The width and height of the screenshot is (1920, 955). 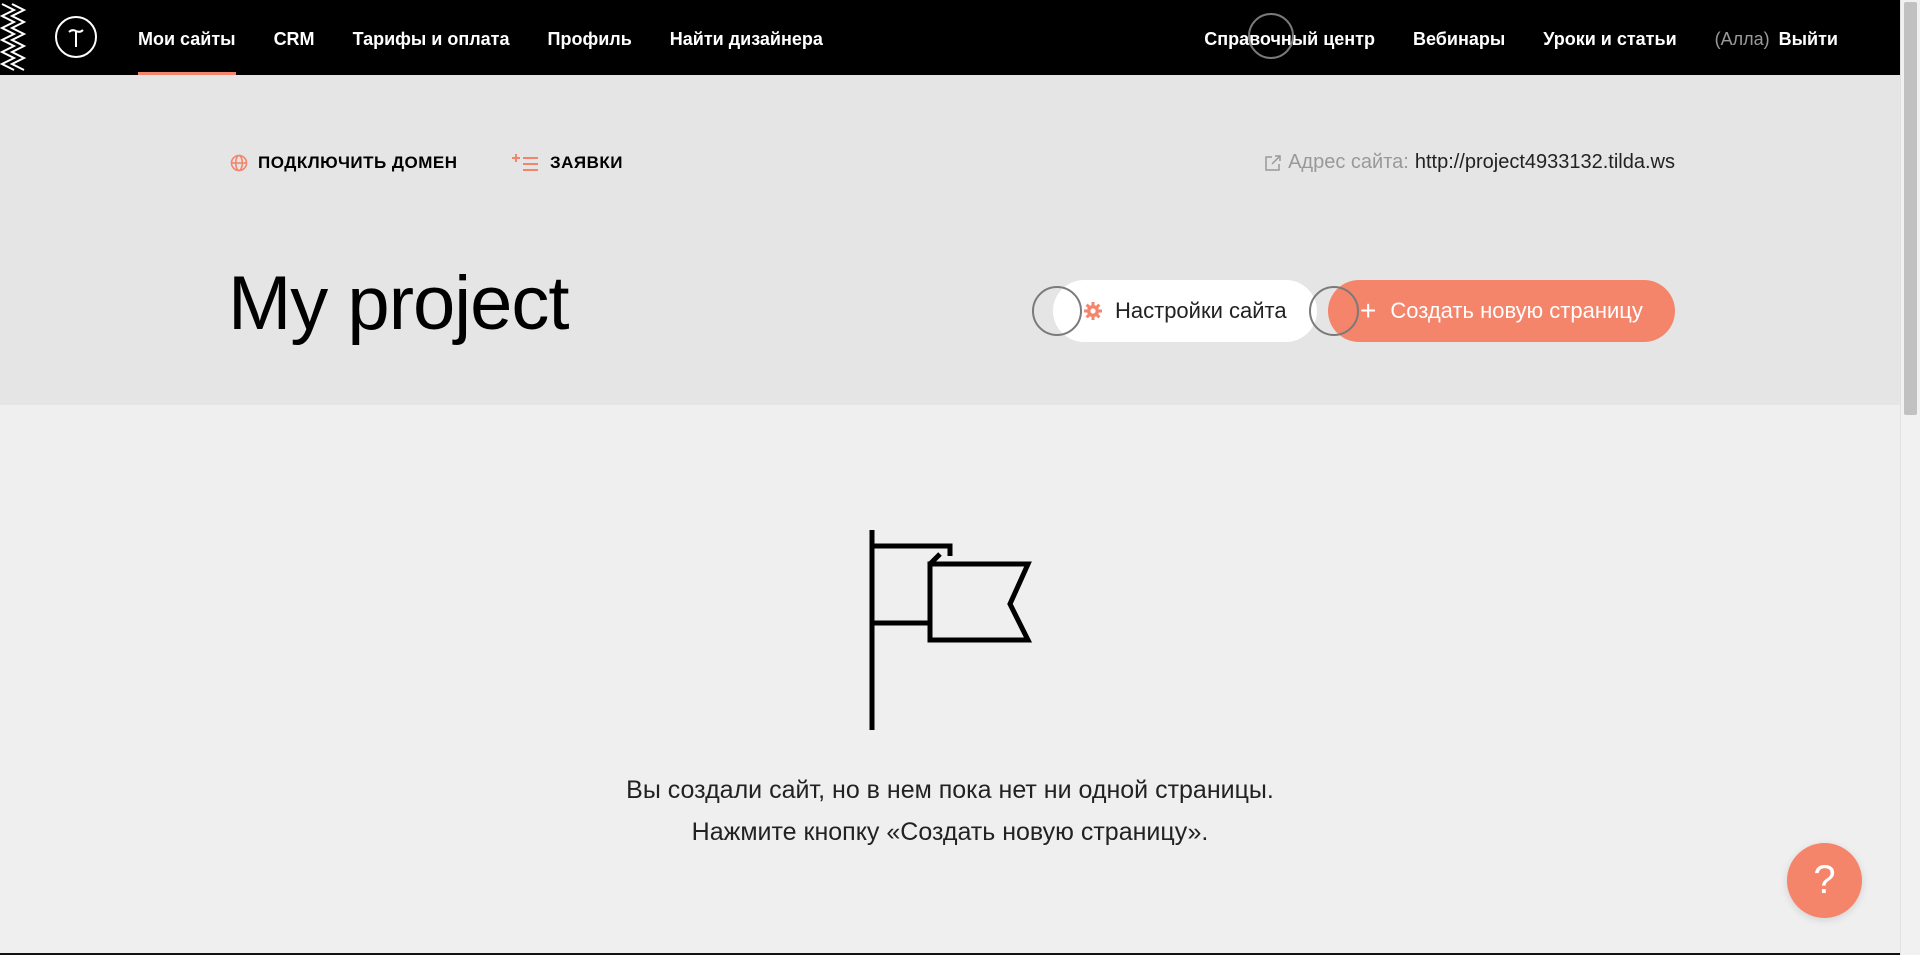 I want to click on plus-icon: +, so click(x=1368, y=310).